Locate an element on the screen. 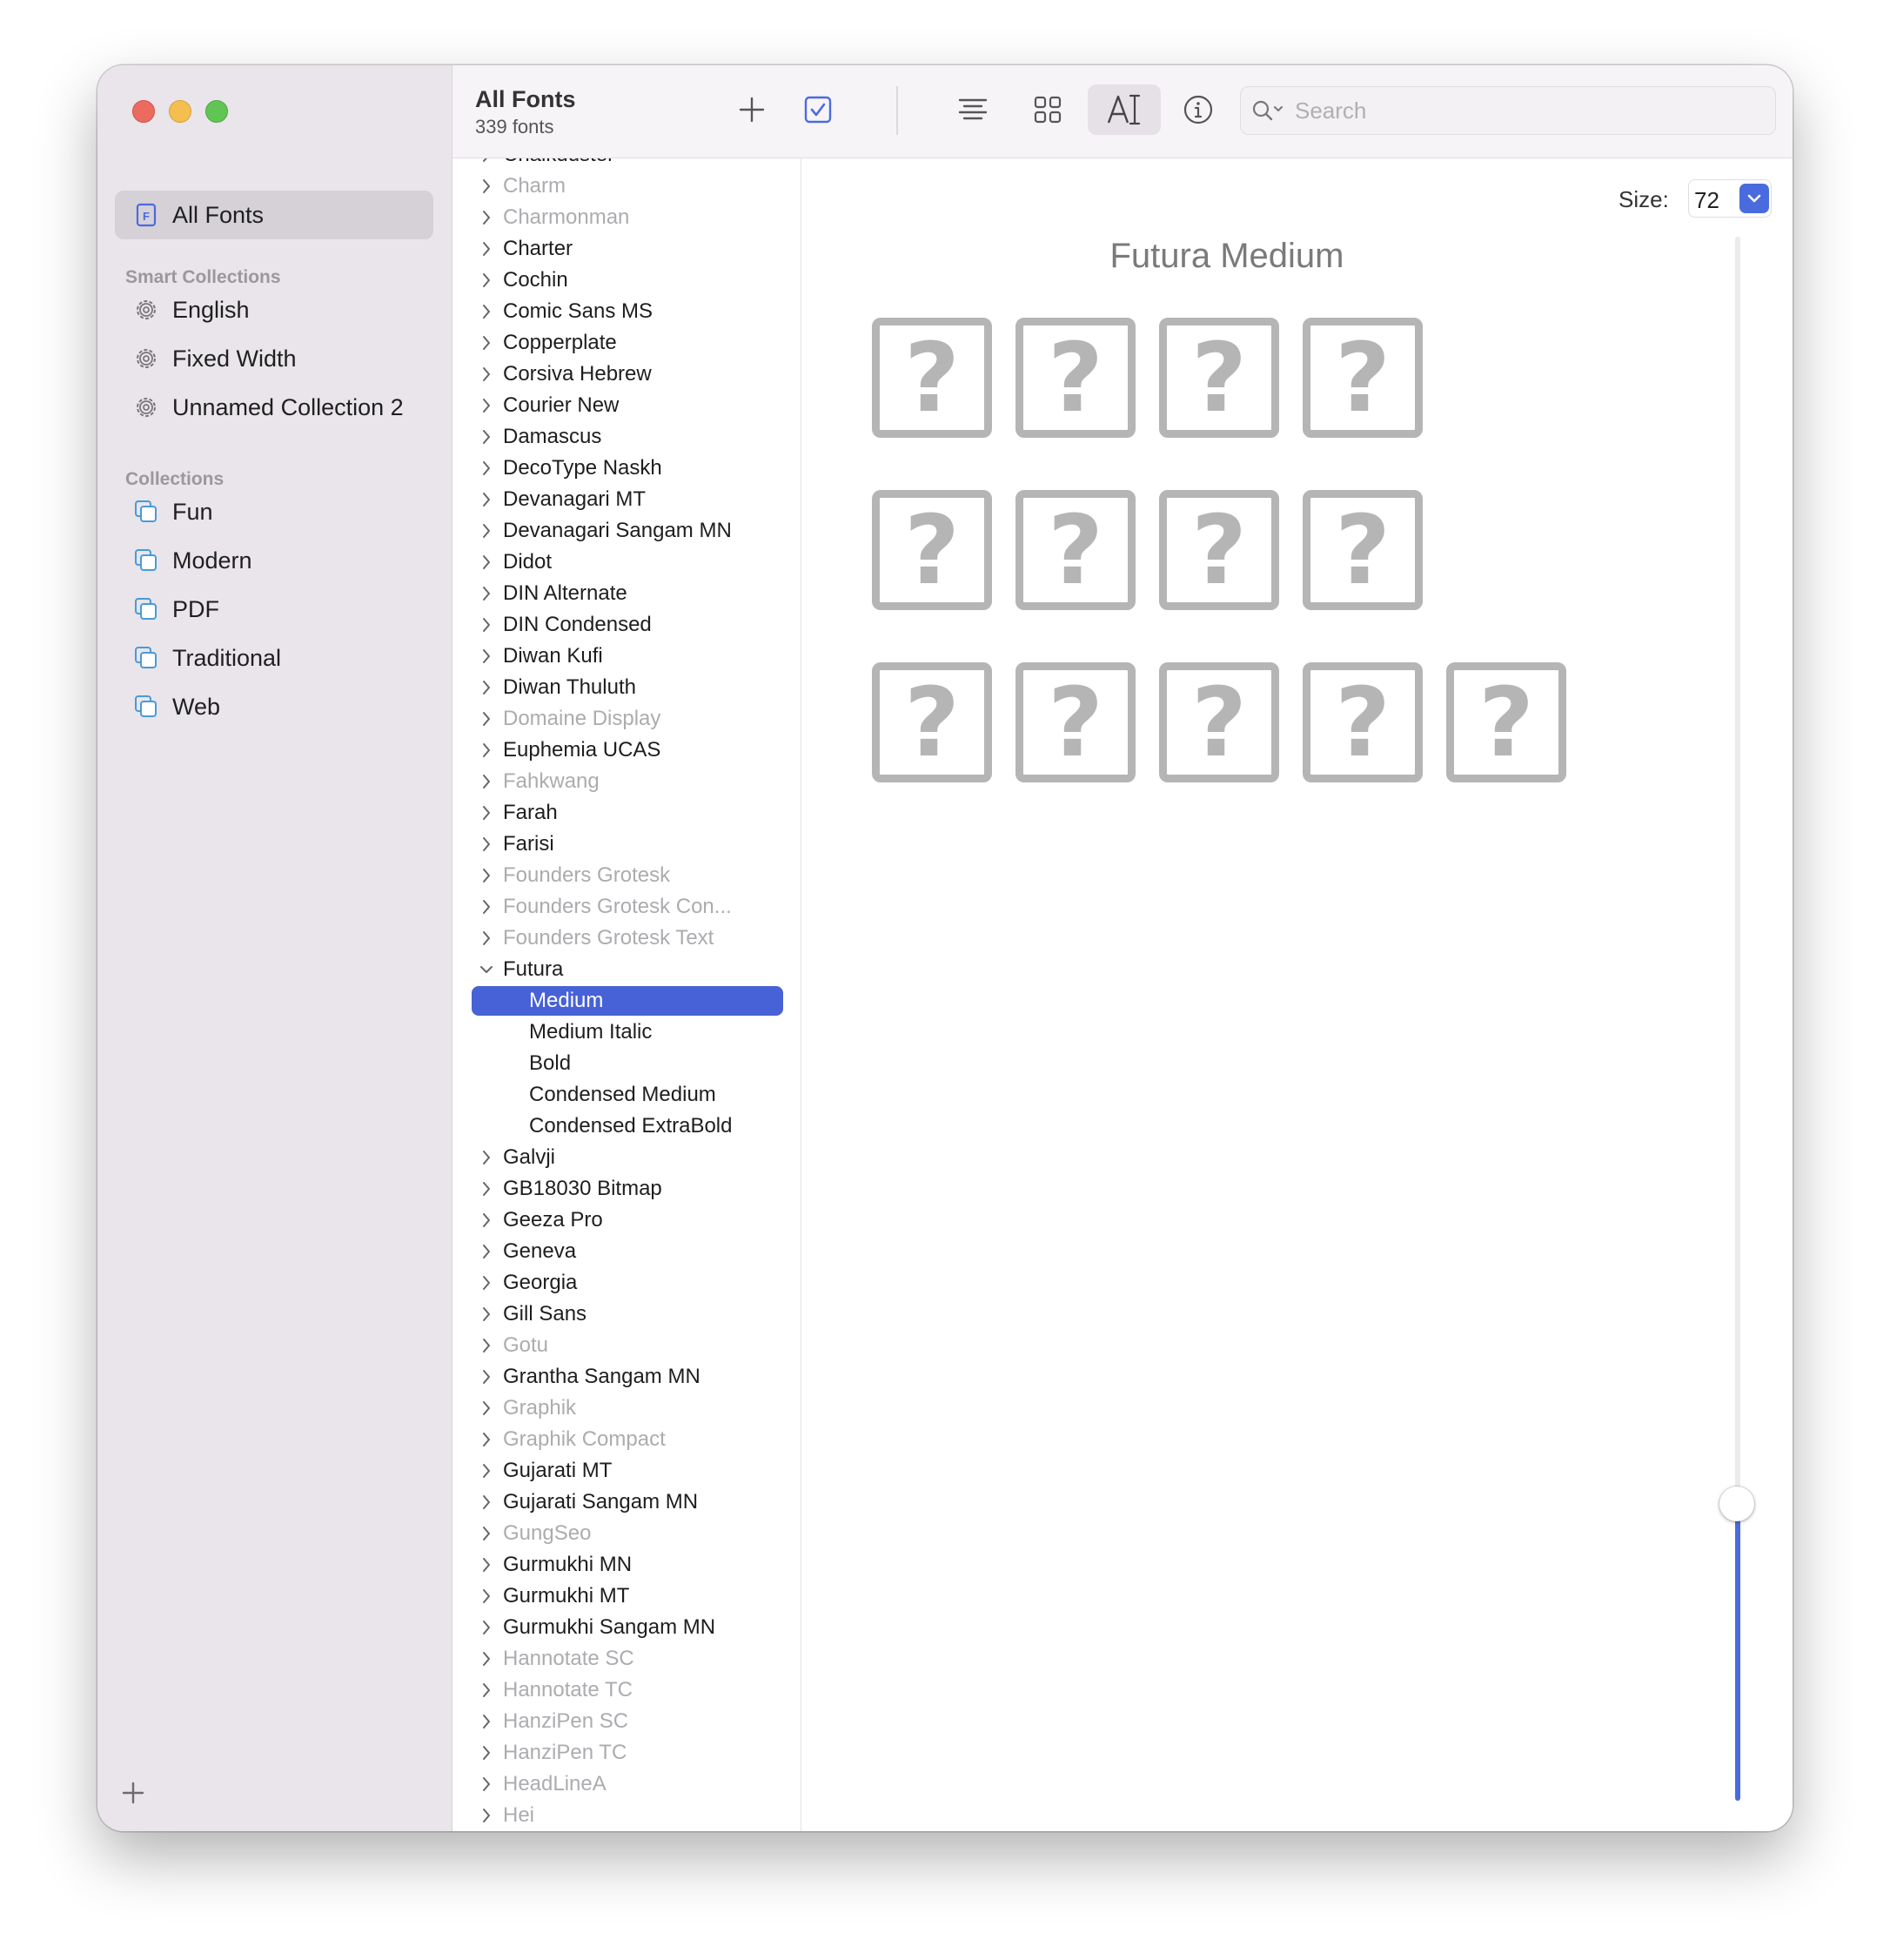  font-family-item-gujarati-sangam-mn: Gujarati Sangam MN is located at coordinates (626, 1503).